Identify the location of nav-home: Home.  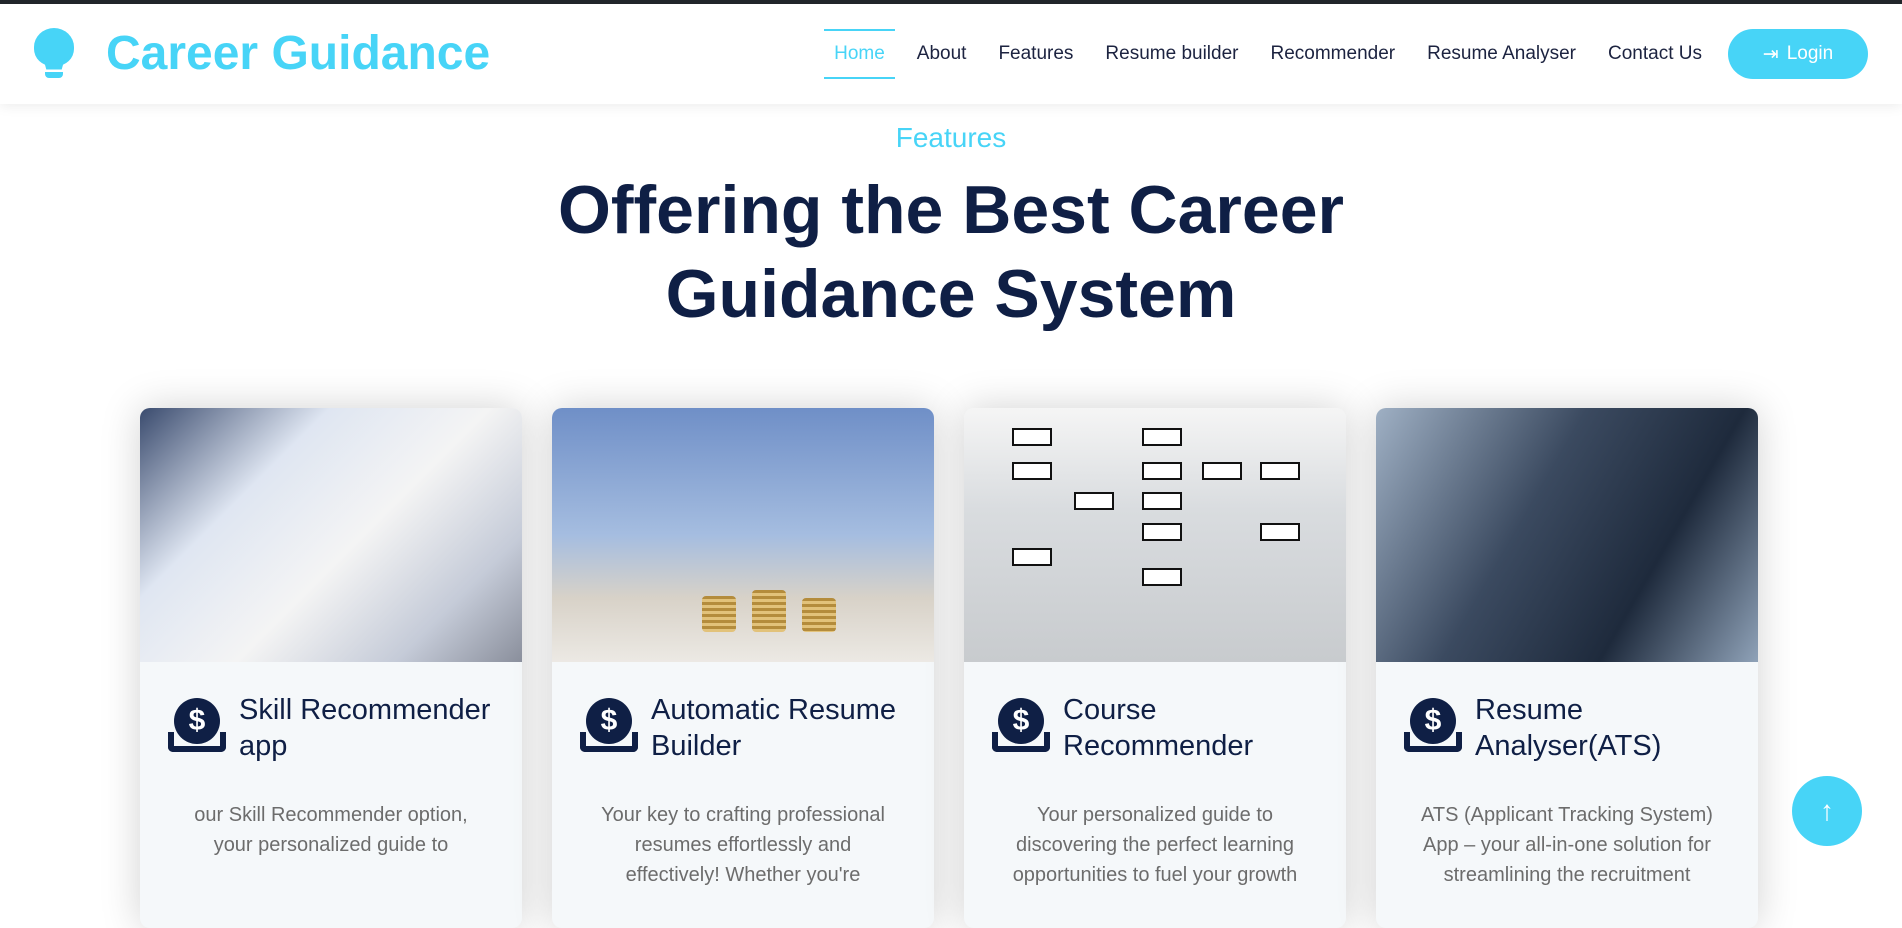
(859, 54).